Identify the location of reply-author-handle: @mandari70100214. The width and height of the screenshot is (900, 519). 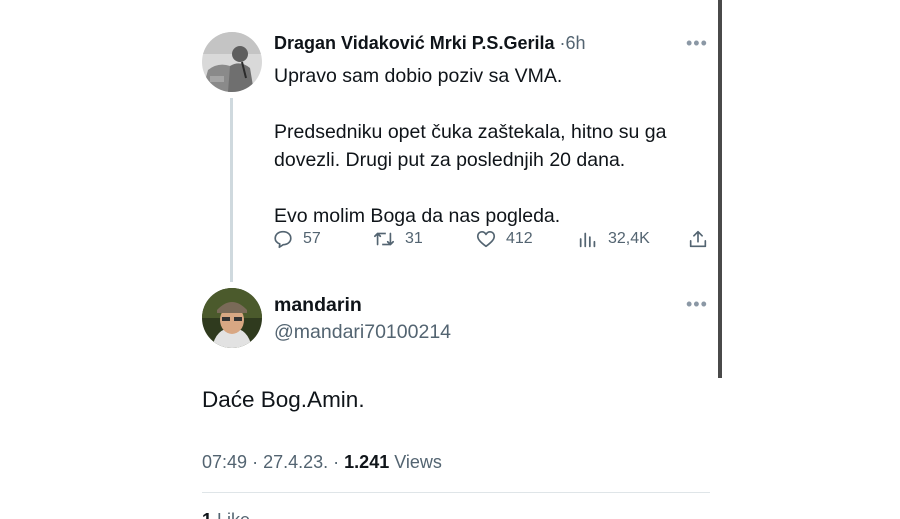
(362, 332).